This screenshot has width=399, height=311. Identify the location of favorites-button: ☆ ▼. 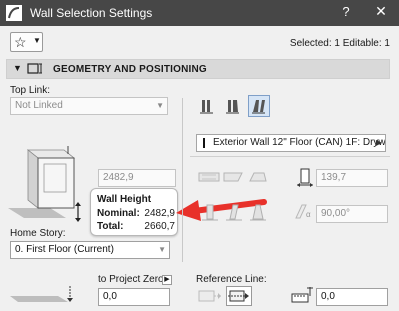
(26, 42).